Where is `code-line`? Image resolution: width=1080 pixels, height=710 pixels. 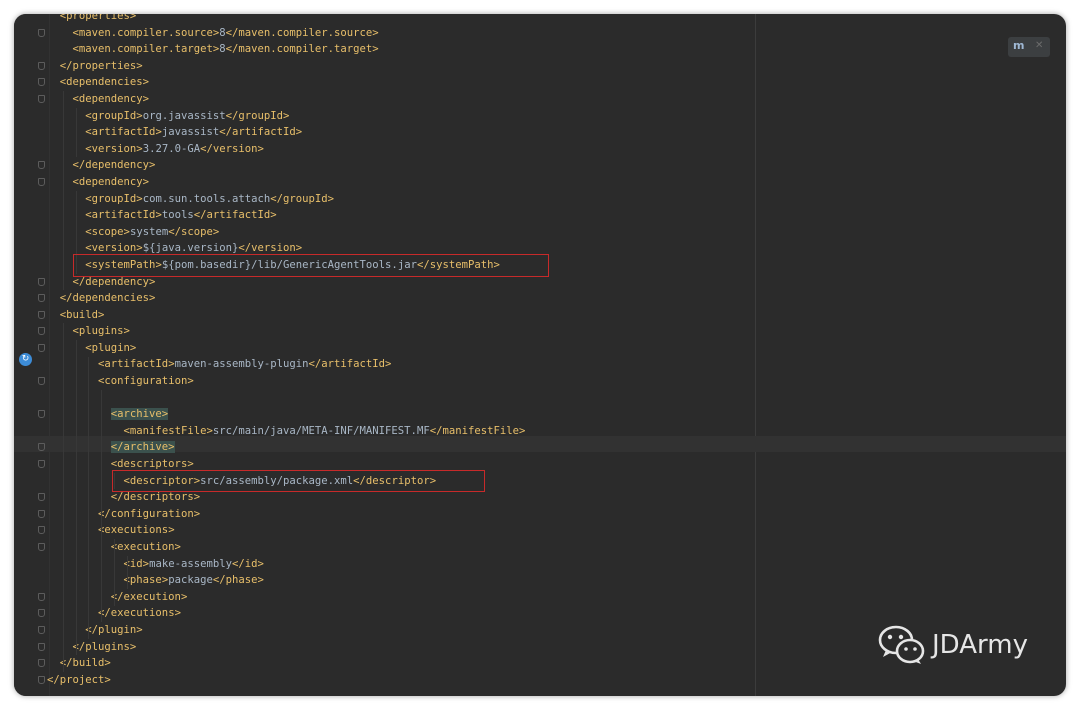 code-line is located at coordinates (540, 398).